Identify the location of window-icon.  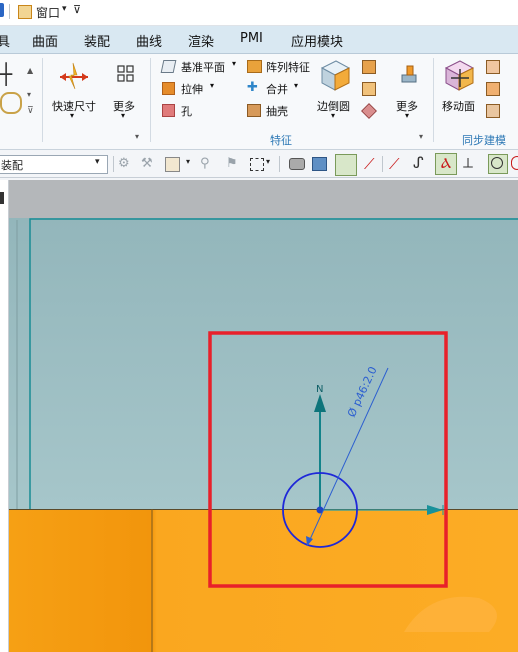
(25, 12).